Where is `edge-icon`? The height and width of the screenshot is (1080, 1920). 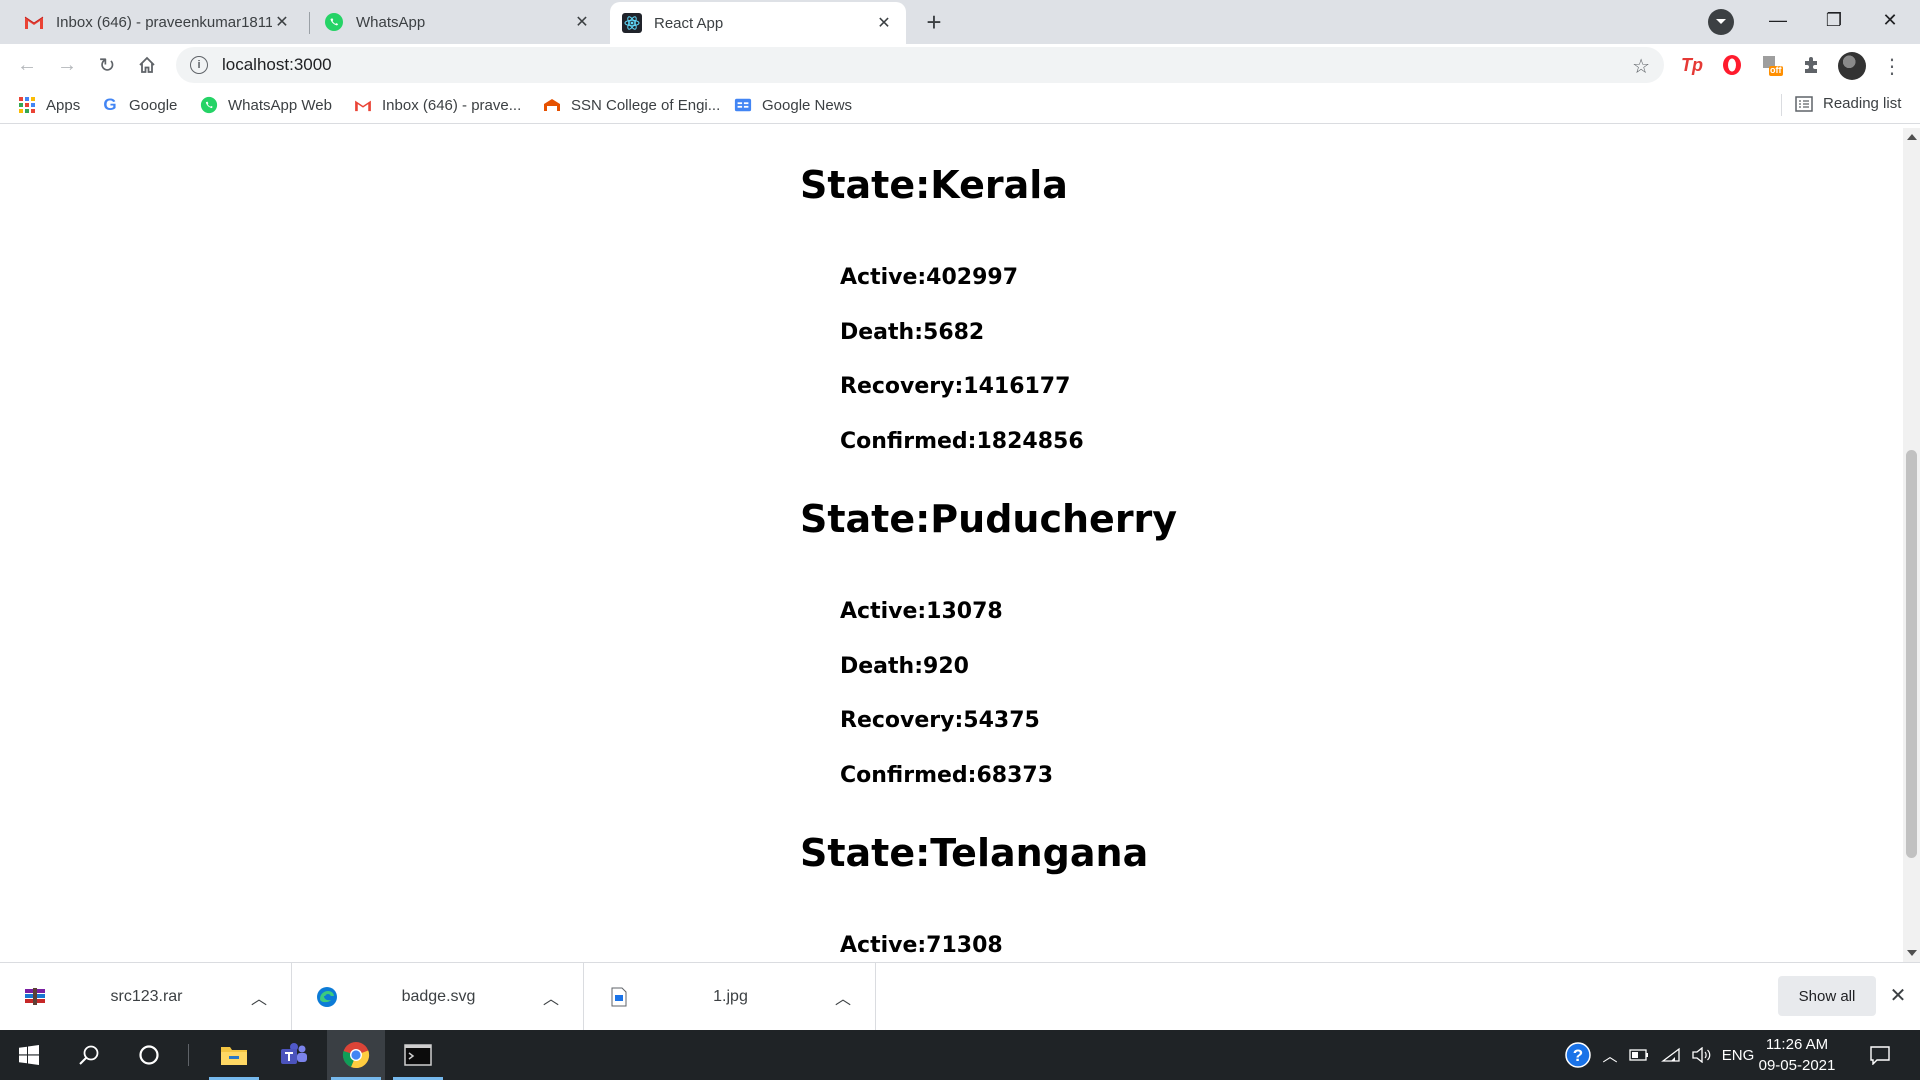
edge-icon is located at coordinates (327, 997).